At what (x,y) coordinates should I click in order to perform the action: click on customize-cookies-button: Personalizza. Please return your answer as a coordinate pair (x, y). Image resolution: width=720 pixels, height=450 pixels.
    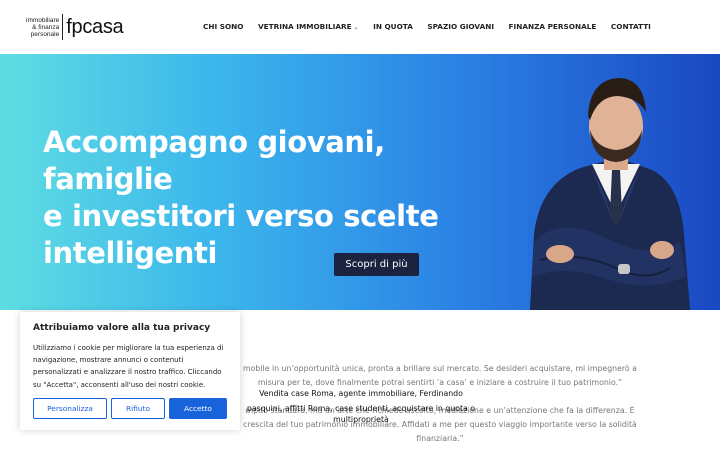
    Looking at the image, I should click on (70, 408).